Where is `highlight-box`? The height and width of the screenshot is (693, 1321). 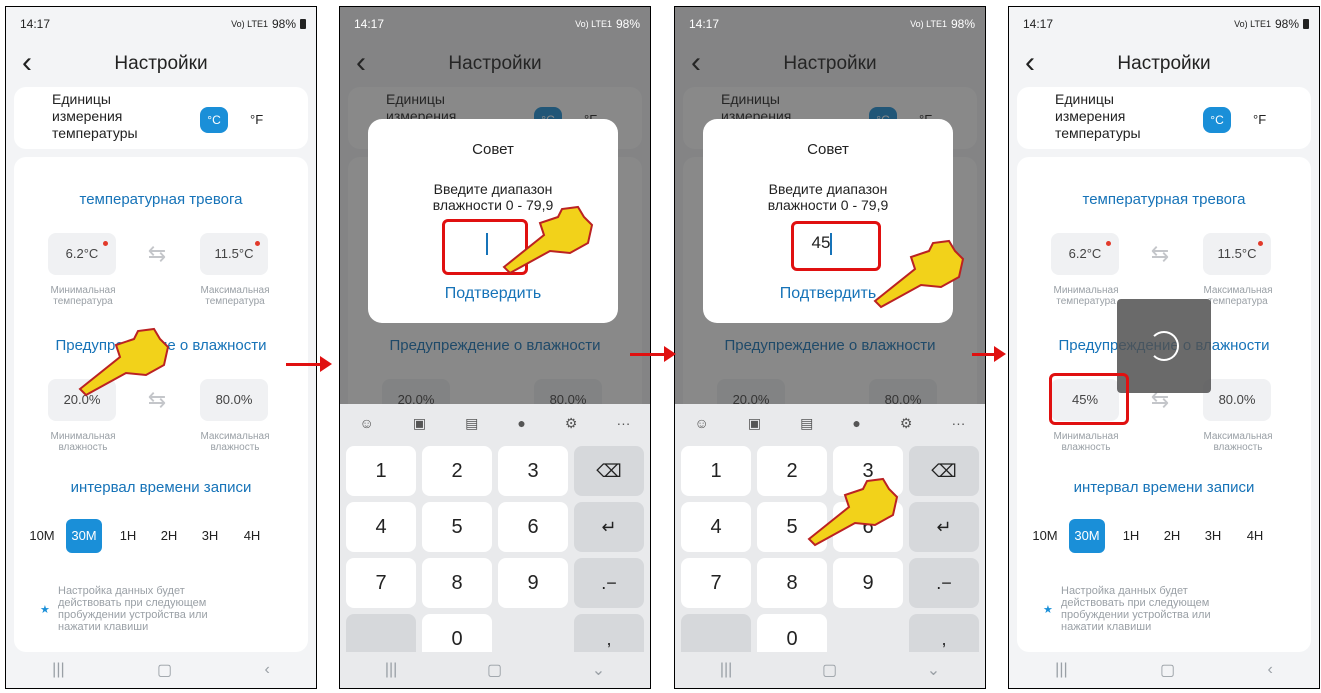
highlight-box is located at coordinates (1089, 399).